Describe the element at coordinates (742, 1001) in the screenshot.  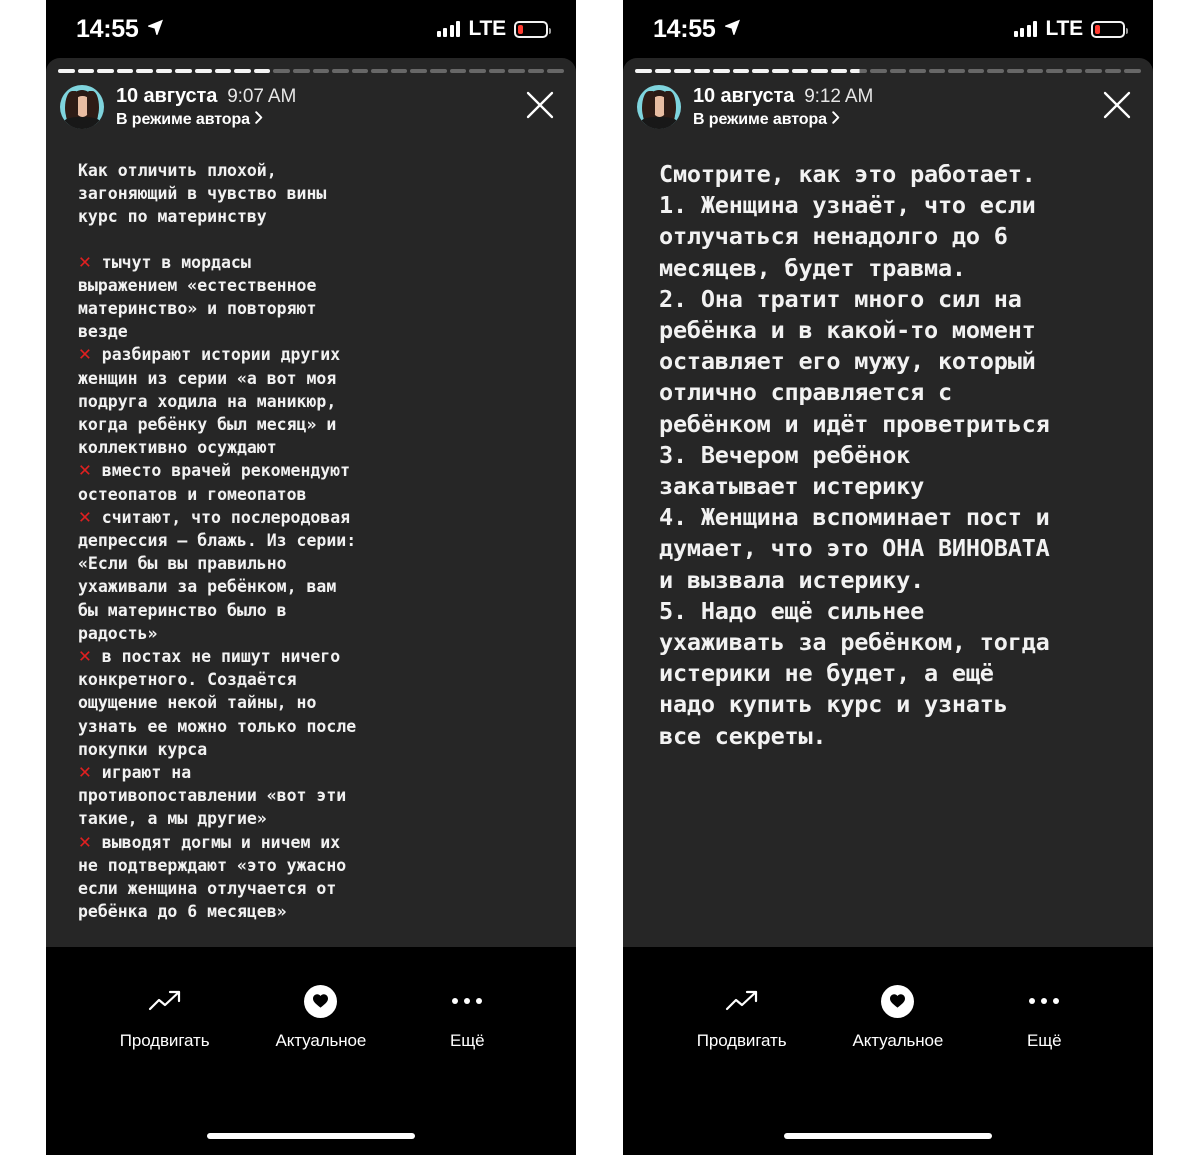
I see `trending-up-icon` at that location.